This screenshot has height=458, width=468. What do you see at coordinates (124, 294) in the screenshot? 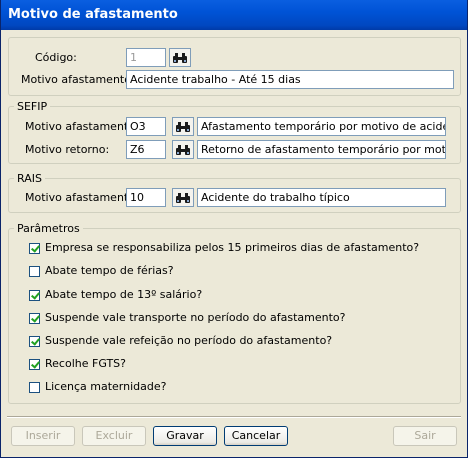
I see `checkbox-label: Abate tempo de 13º salário?` at bounding box center [124, 294].